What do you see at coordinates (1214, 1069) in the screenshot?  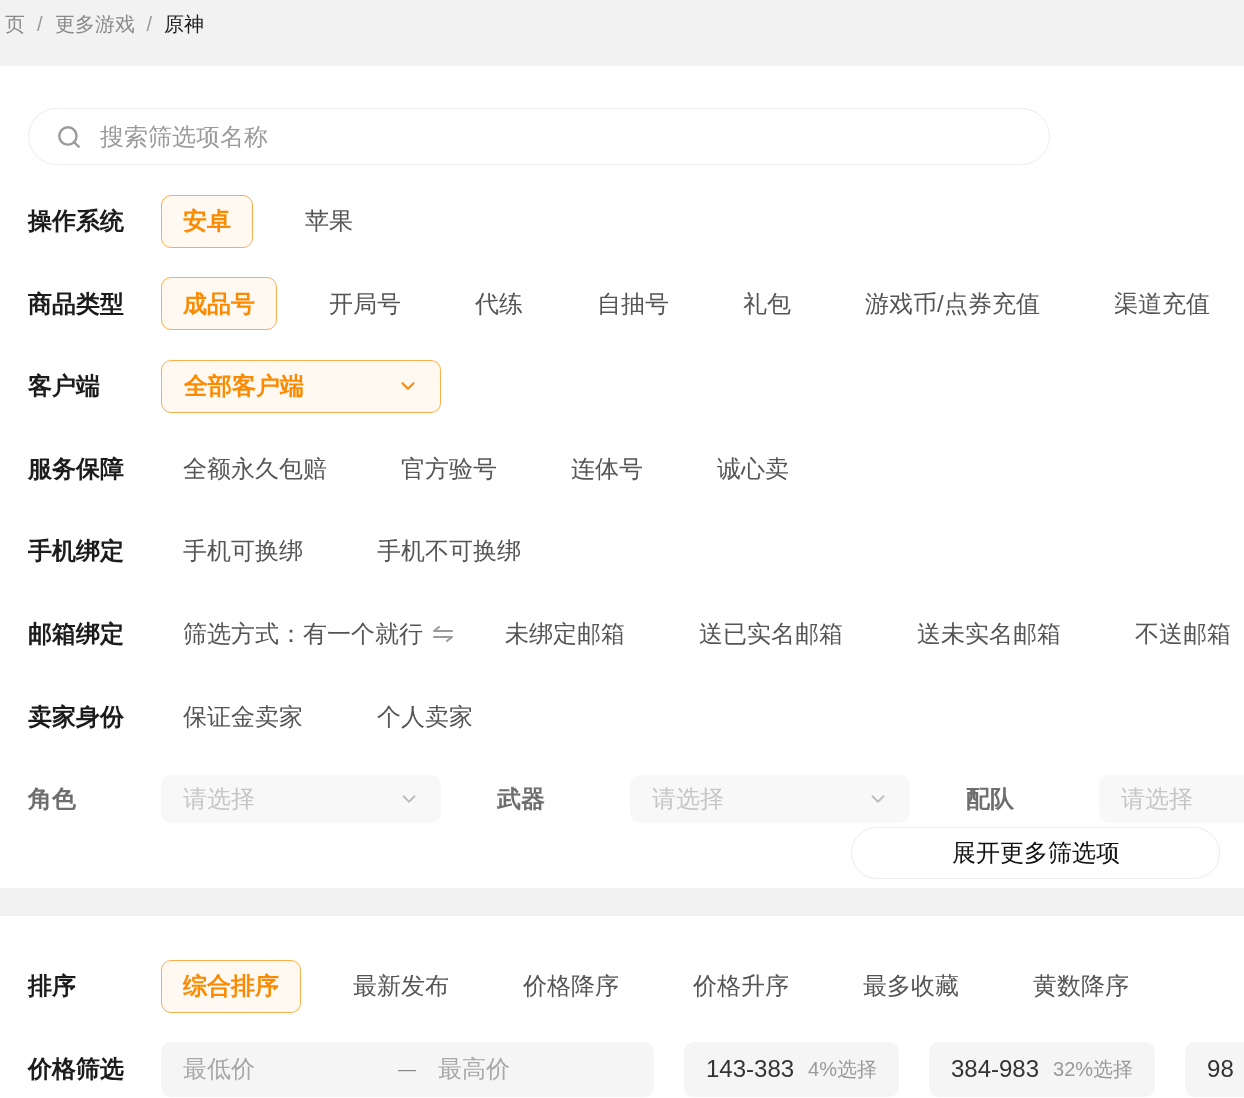 I see `price-preset-chip: 98` at bounding box center [1214, 1069].